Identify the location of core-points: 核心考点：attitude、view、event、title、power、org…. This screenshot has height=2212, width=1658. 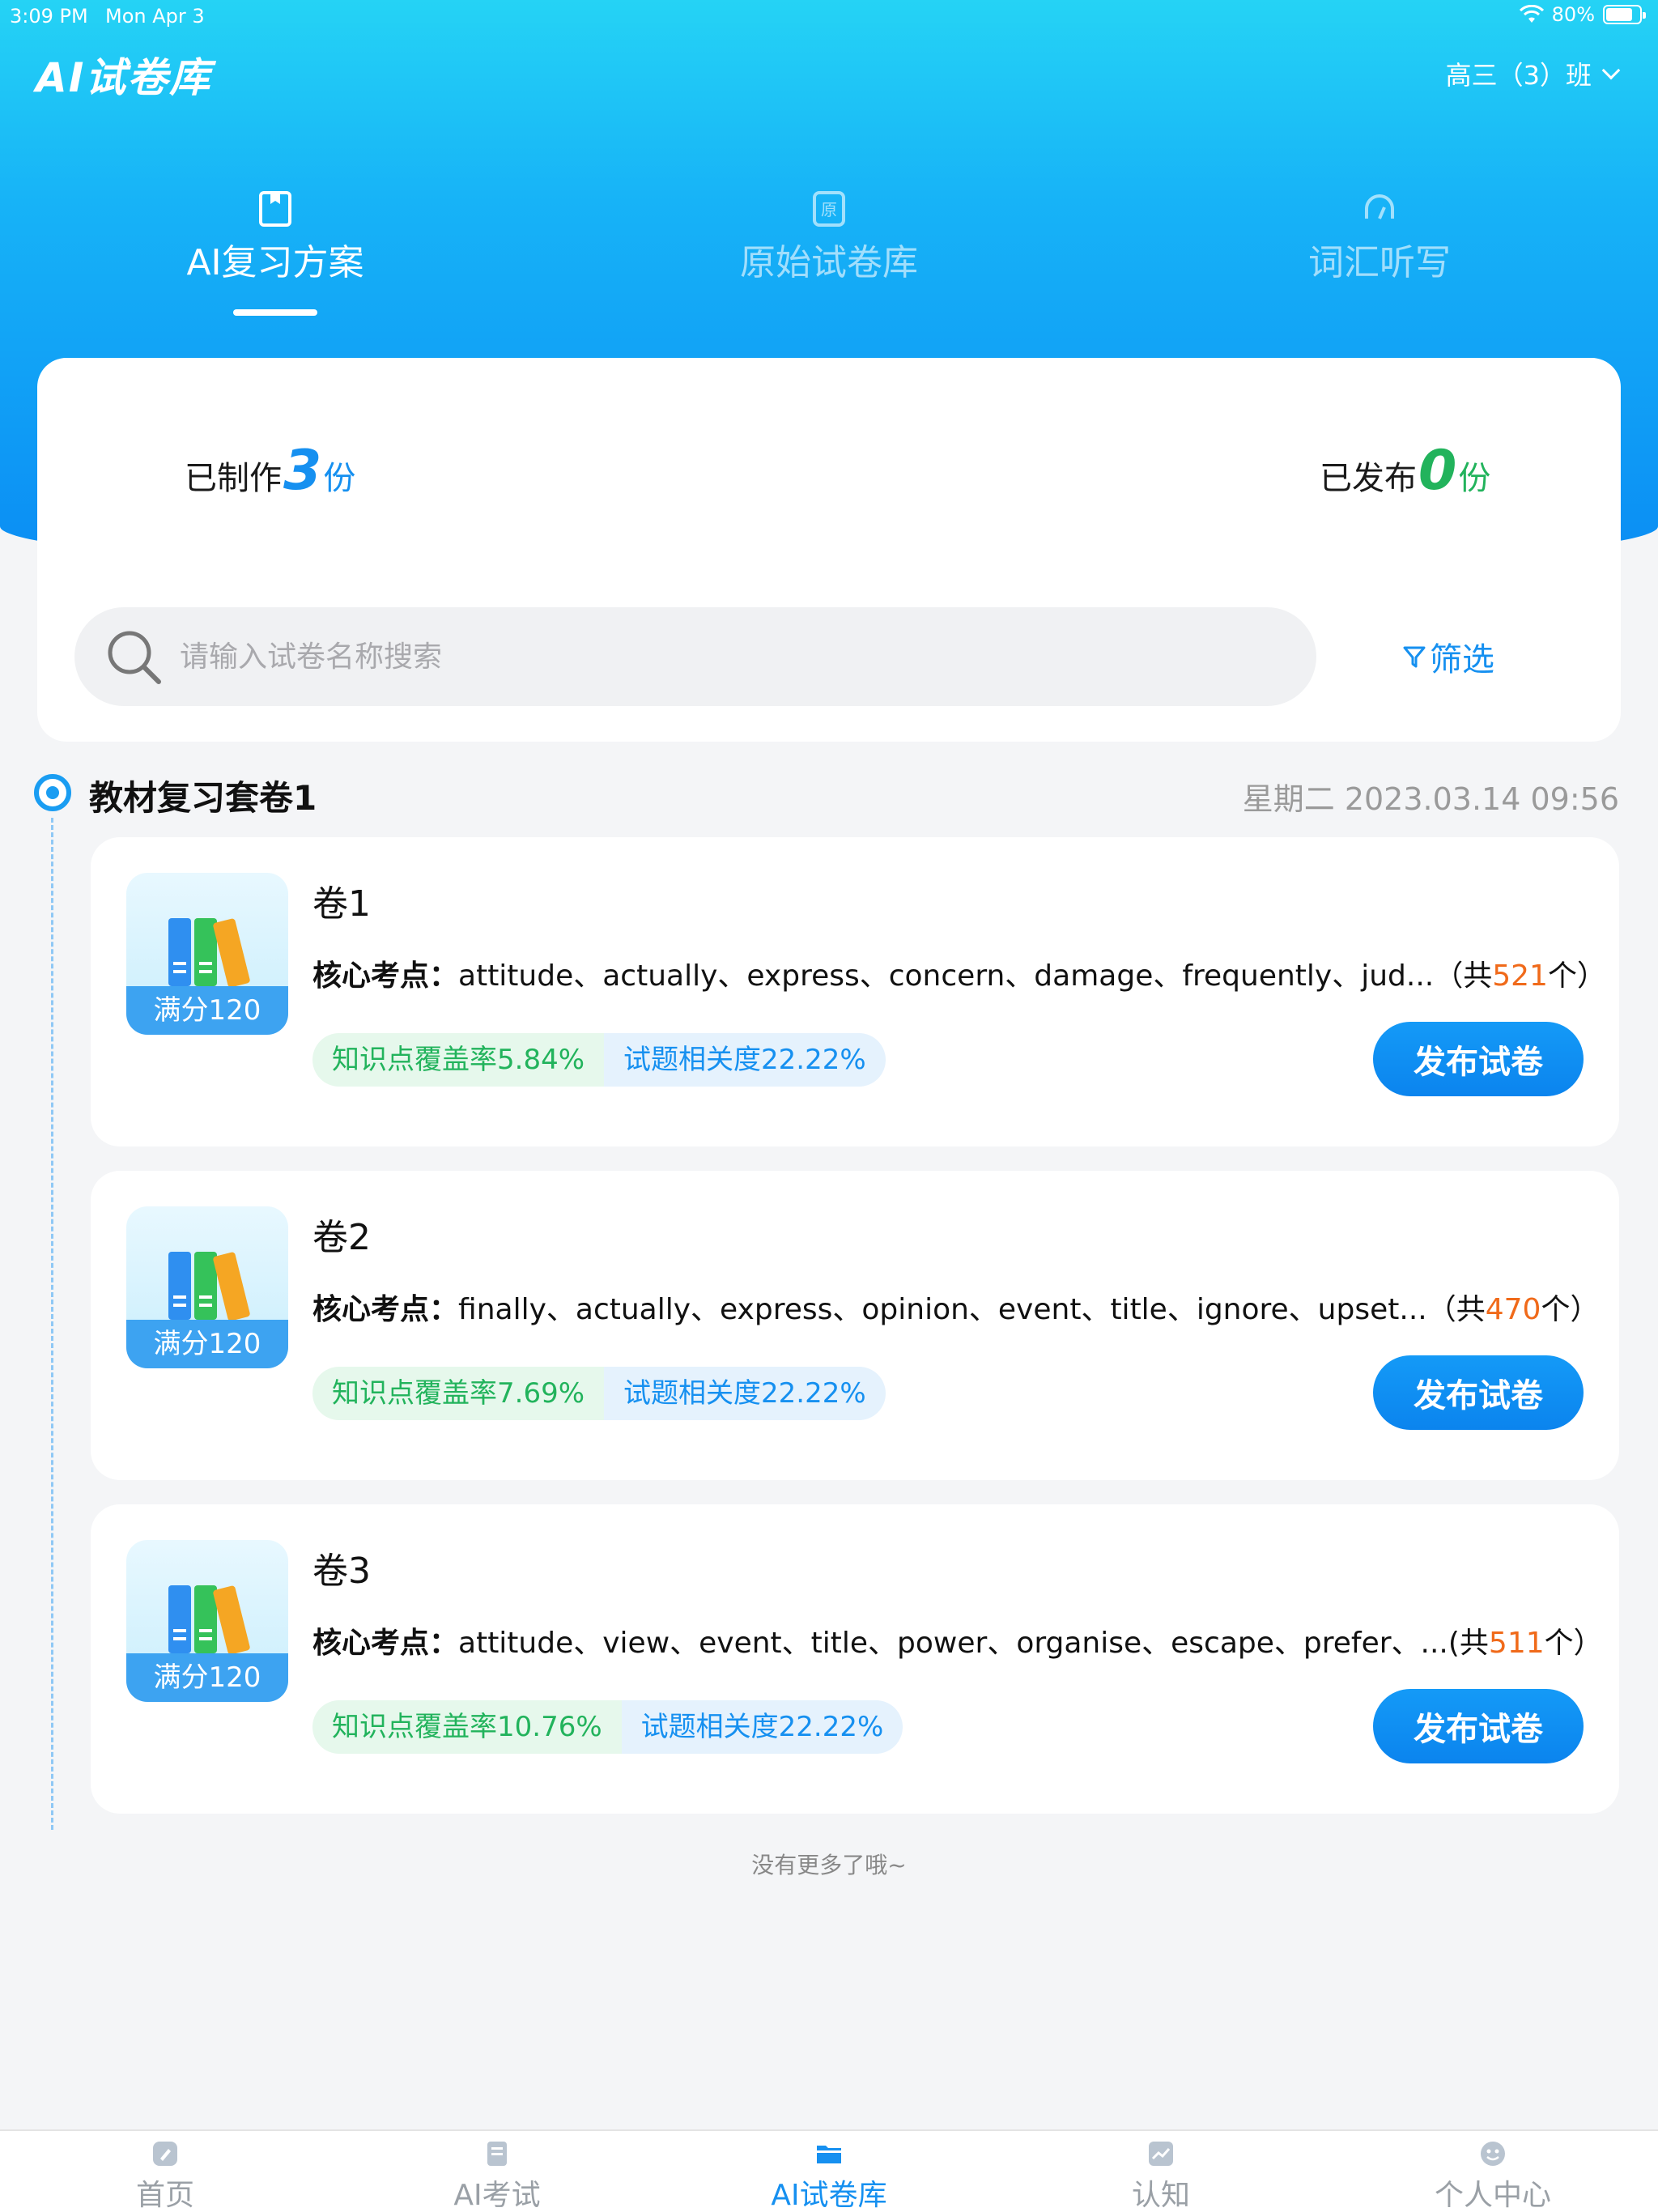
(957, 1640).